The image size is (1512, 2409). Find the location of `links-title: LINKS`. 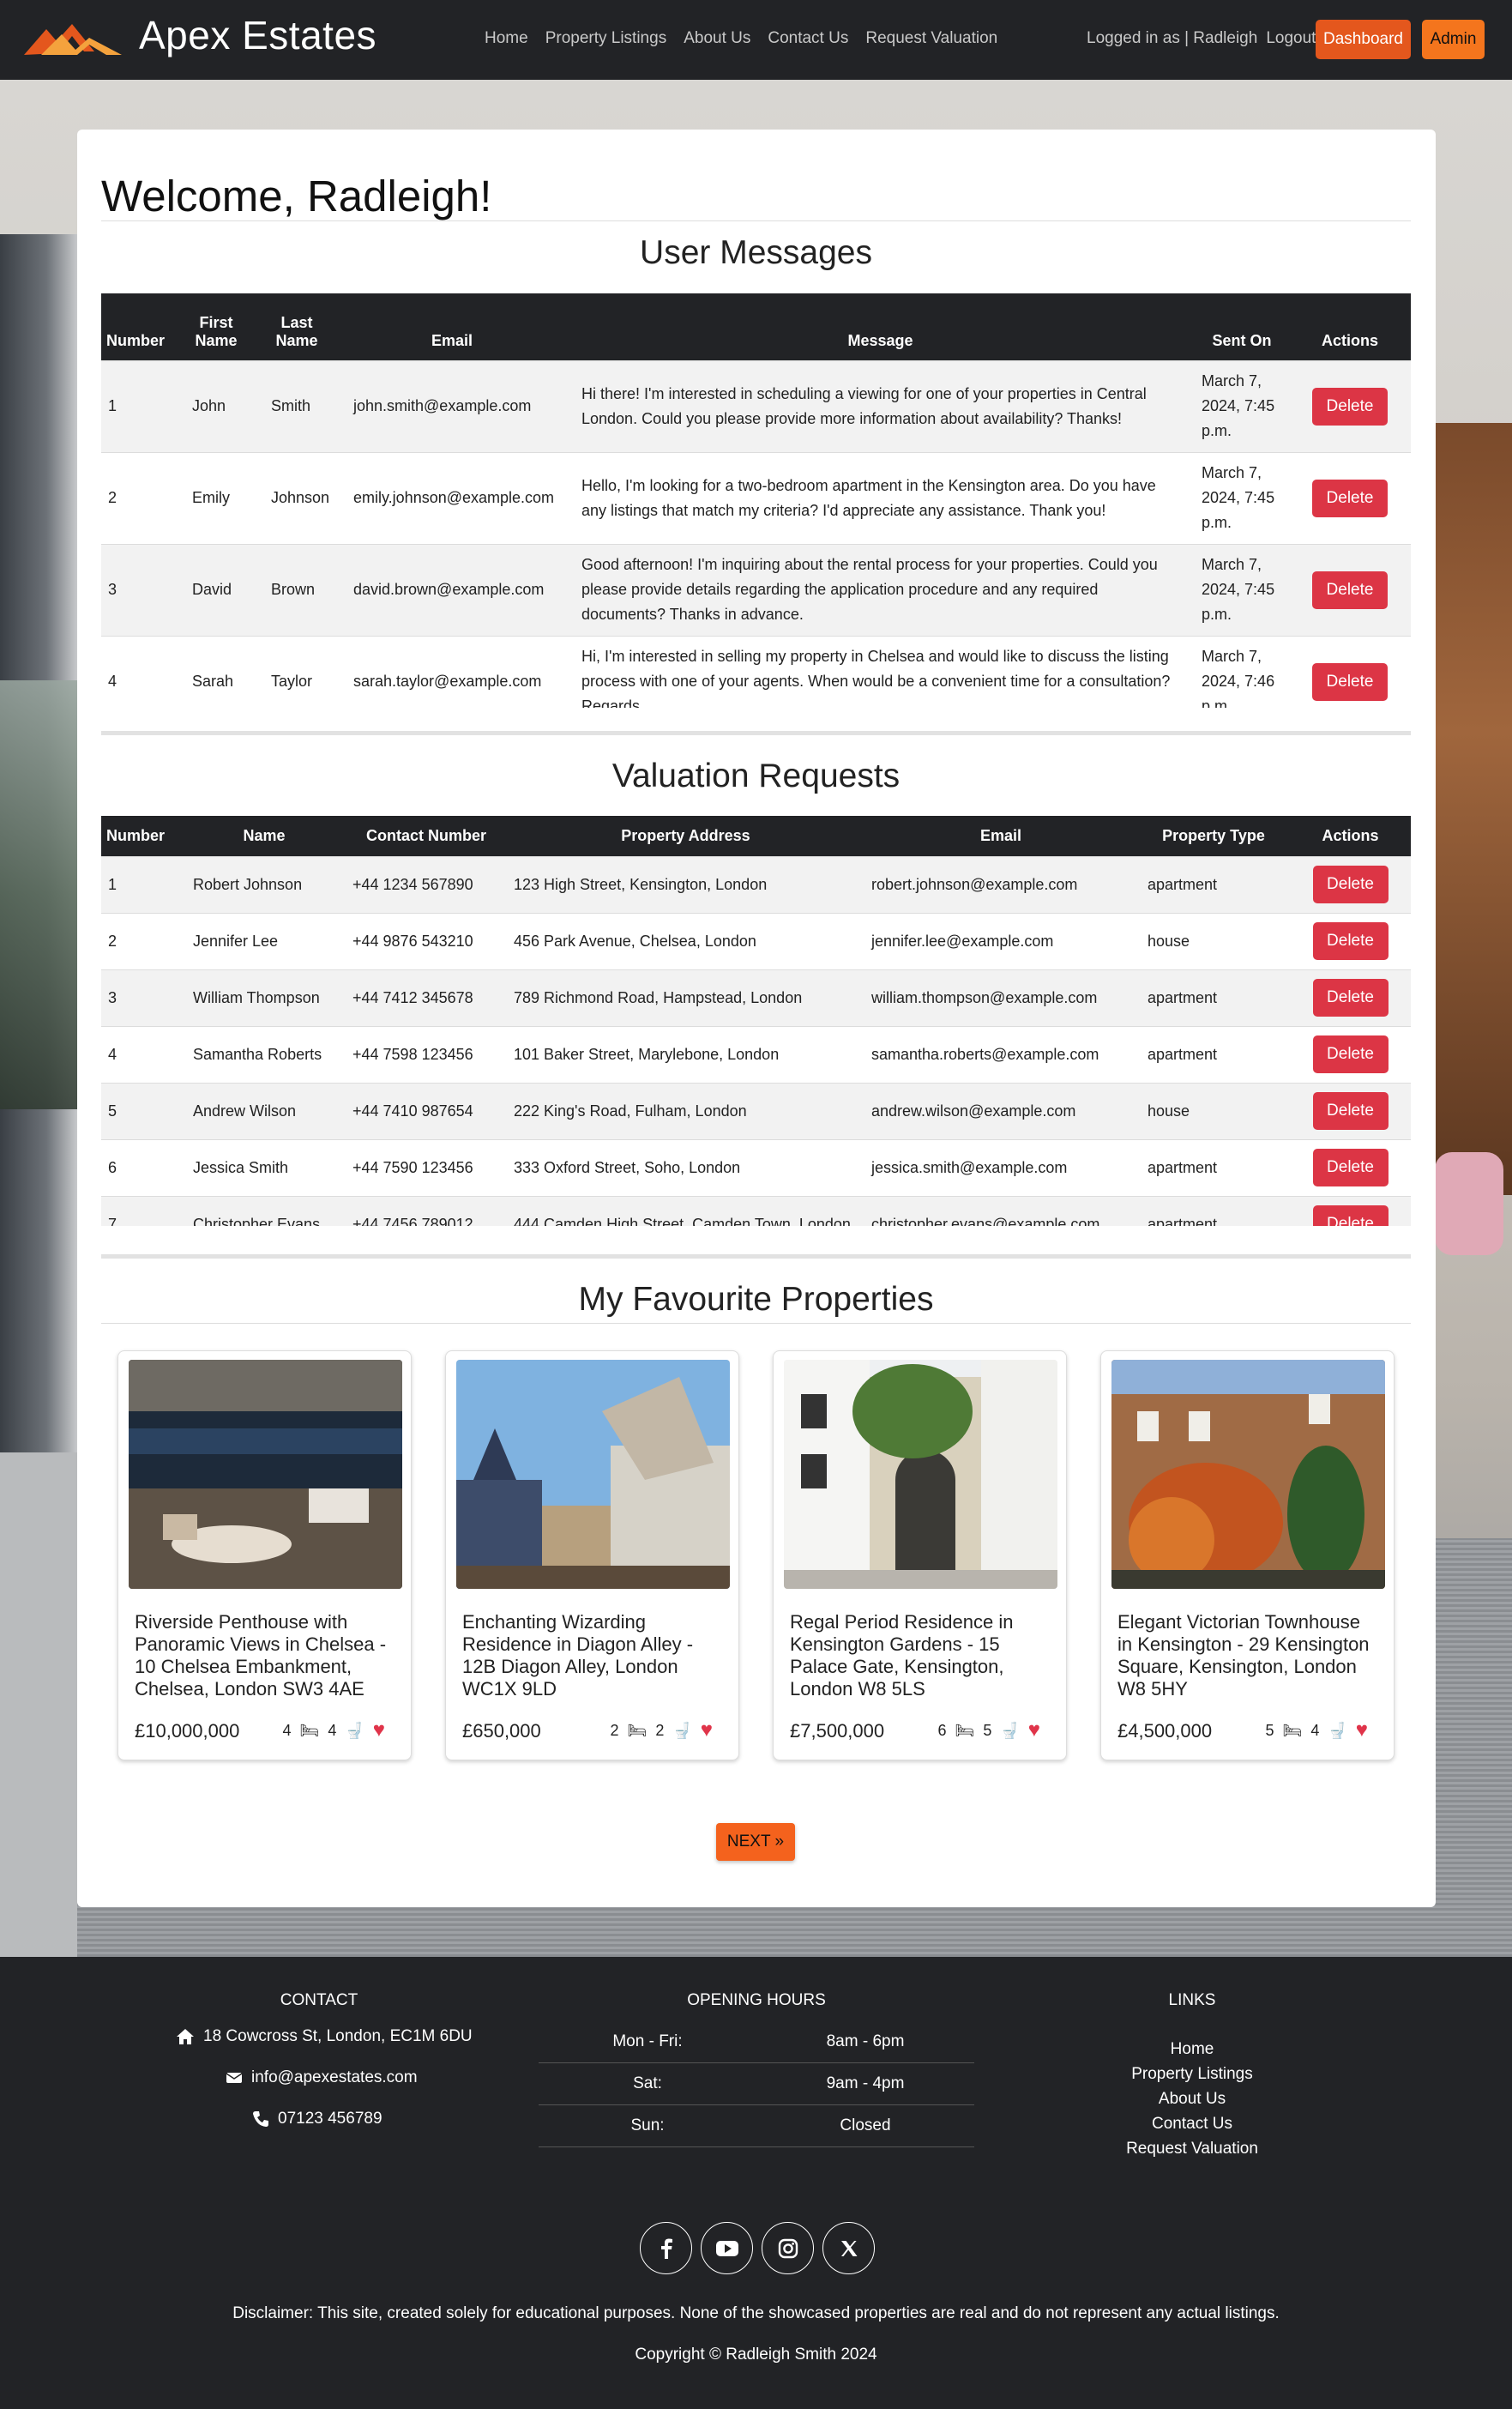

links-title: LINKS is located at coordinates (1192, 2000).